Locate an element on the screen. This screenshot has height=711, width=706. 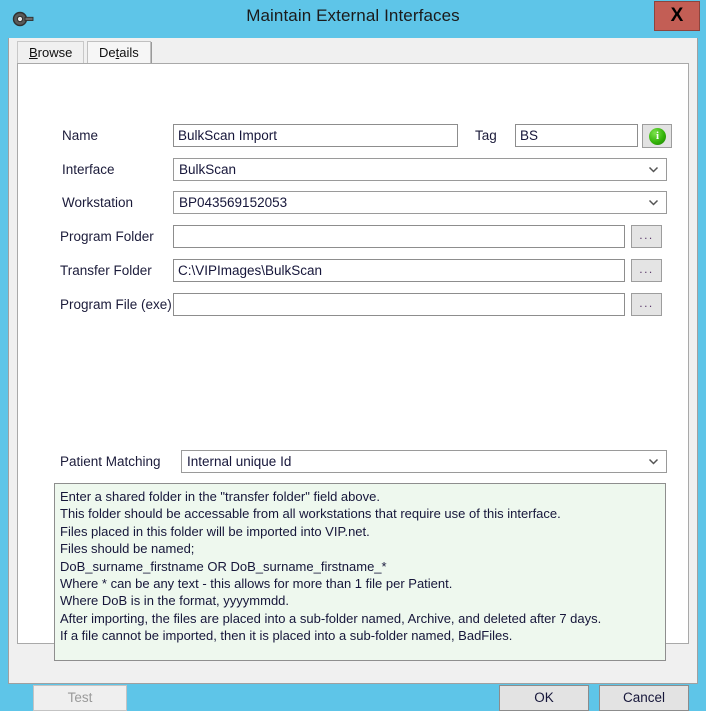
tab-details: Details is located at coordinates (119, 52).